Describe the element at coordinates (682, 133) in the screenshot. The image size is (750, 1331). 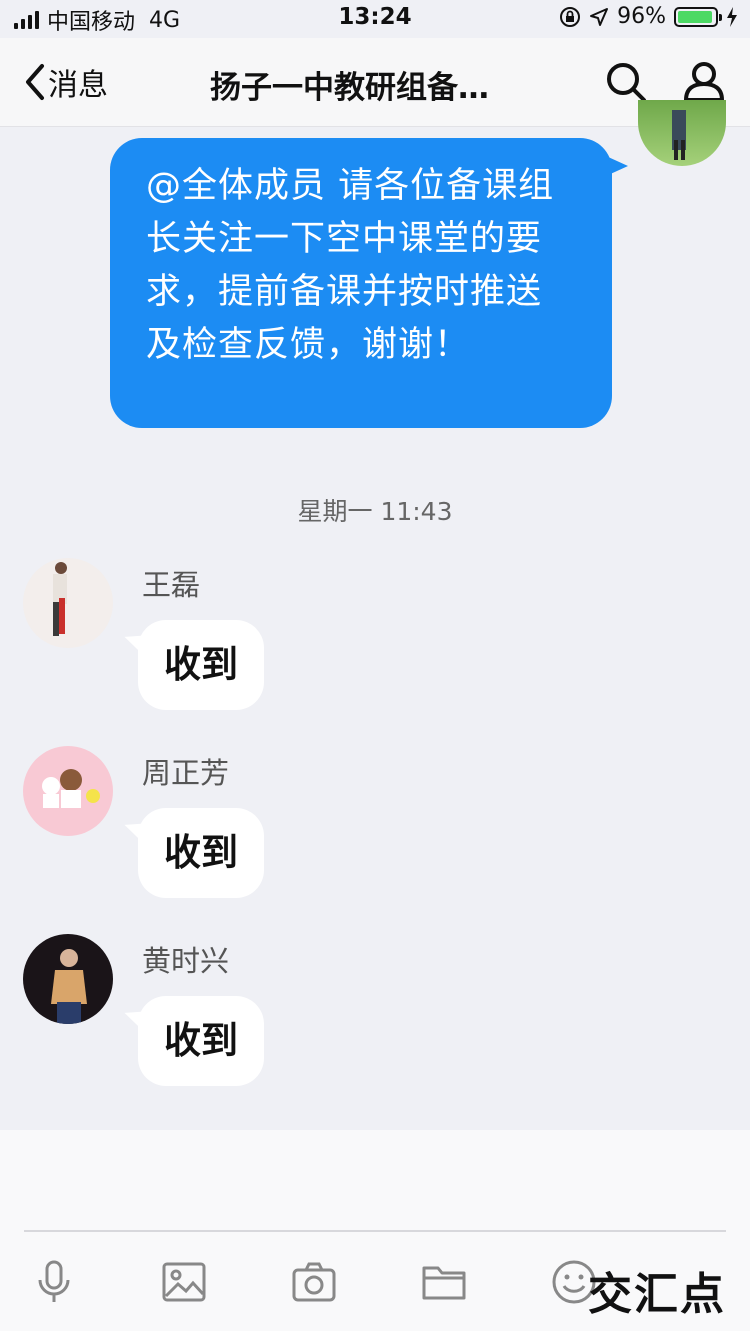
I see `self-avatar` at that location.